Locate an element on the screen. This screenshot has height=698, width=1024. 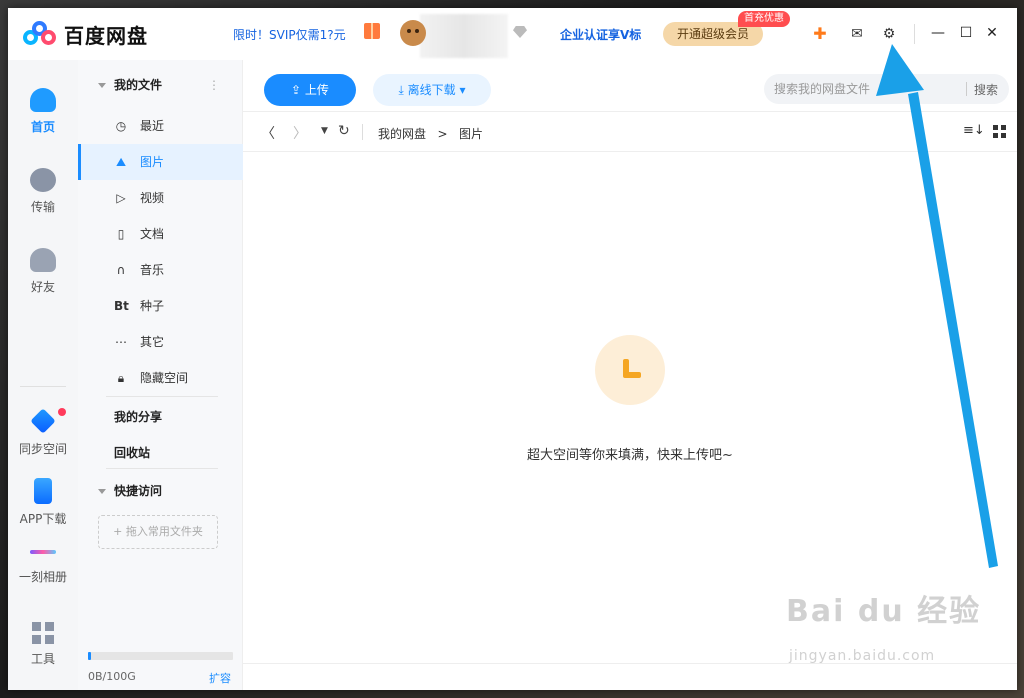
drop-folder-zone: + 拖入常用文件夹 is located at coordinates (158, 532).